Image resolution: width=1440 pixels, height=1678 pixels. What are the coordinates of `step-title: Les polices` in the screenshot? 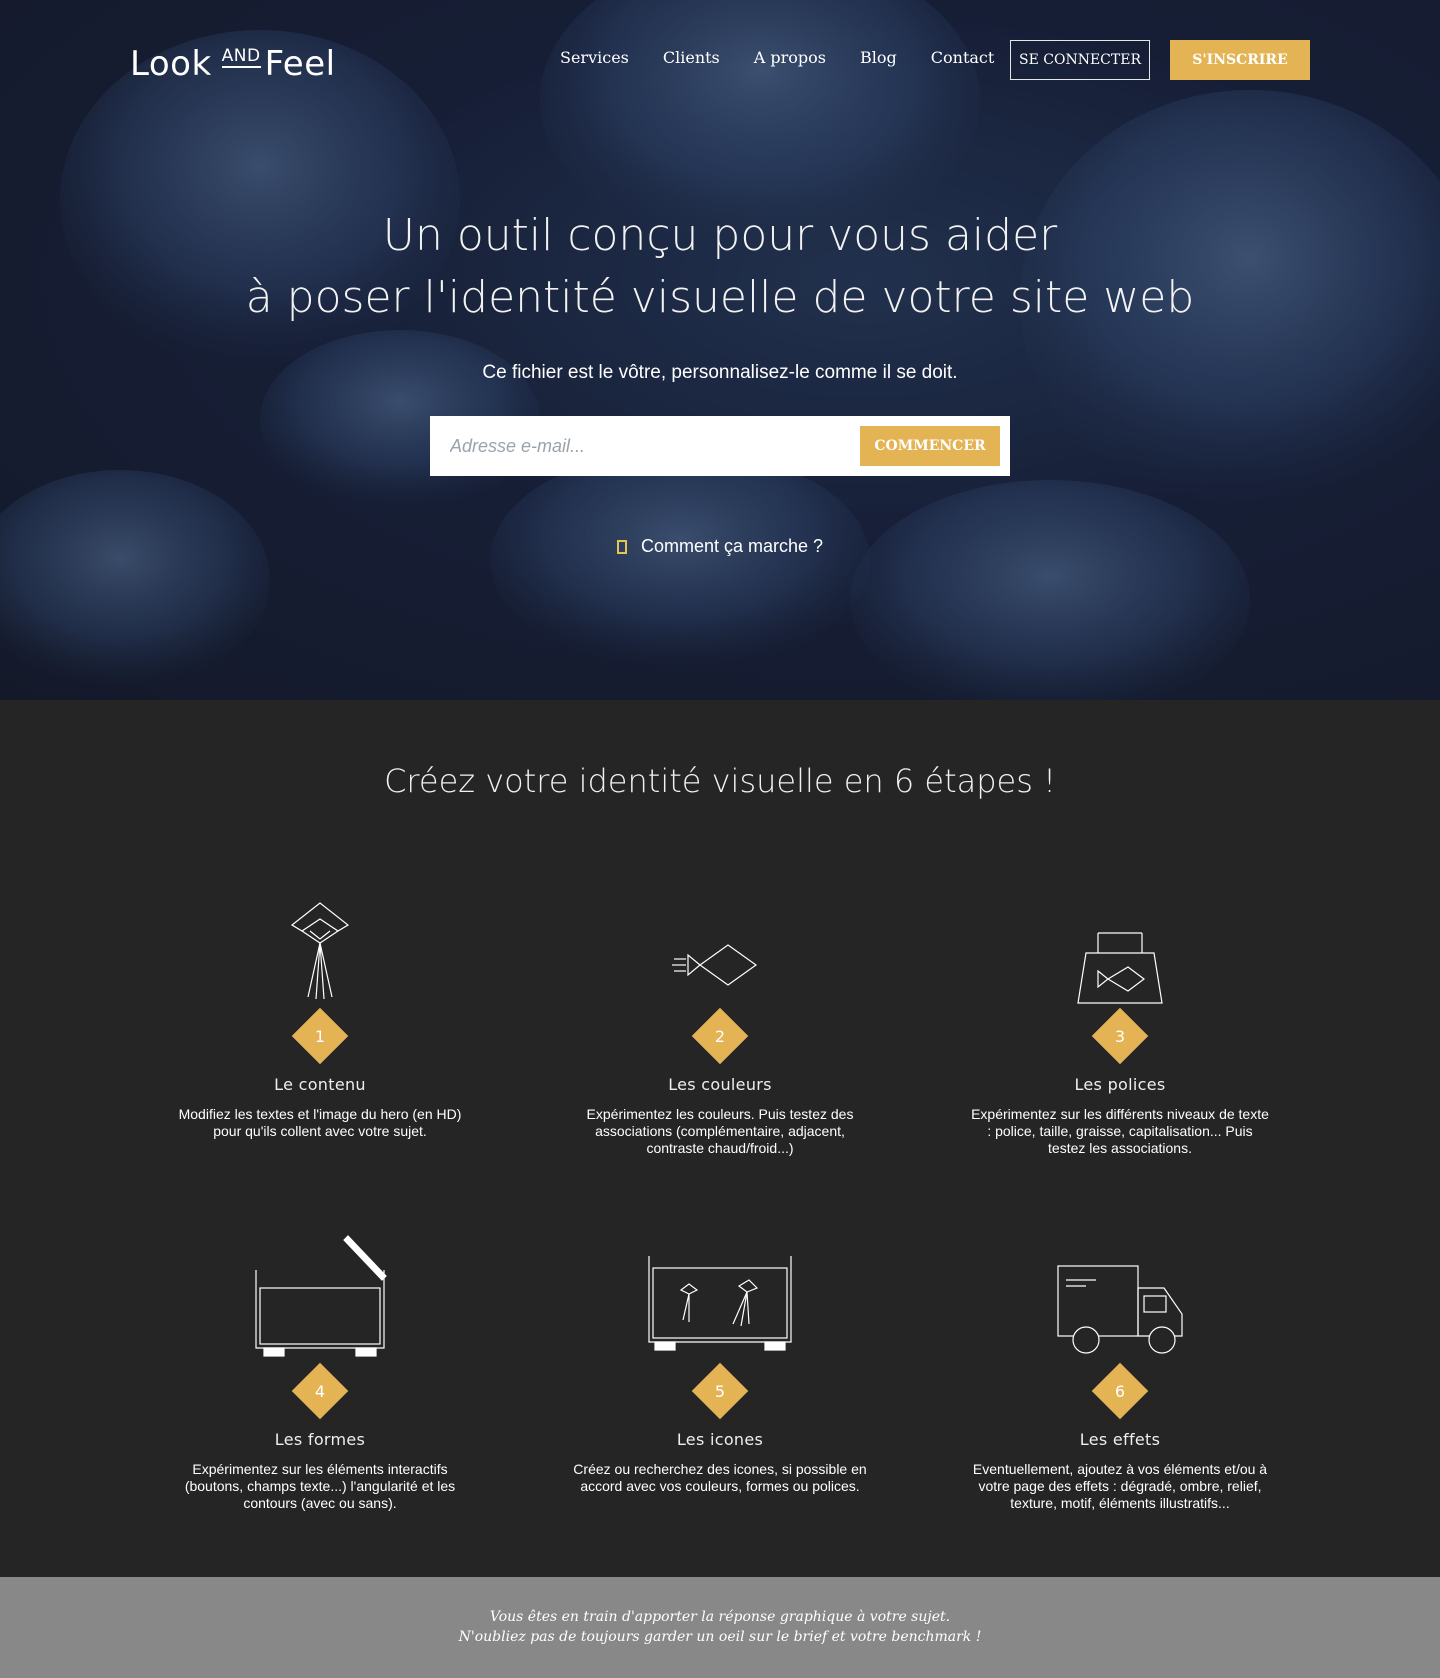 It's located at (1120, 1084).